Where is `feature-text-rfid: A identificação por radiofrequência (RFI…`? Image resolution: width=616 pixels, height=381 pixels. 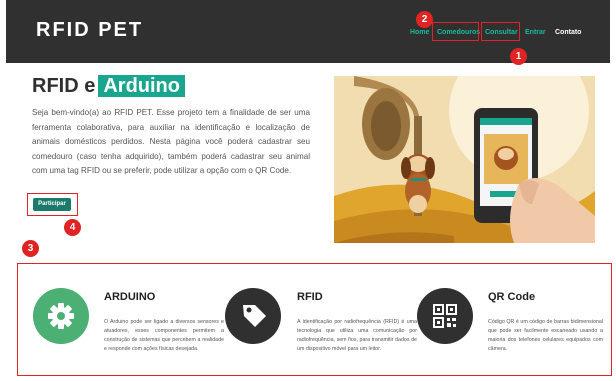
feature-text-rfid: A identificação por radiofrequência (RFI… is located at coordinates (357, 335).